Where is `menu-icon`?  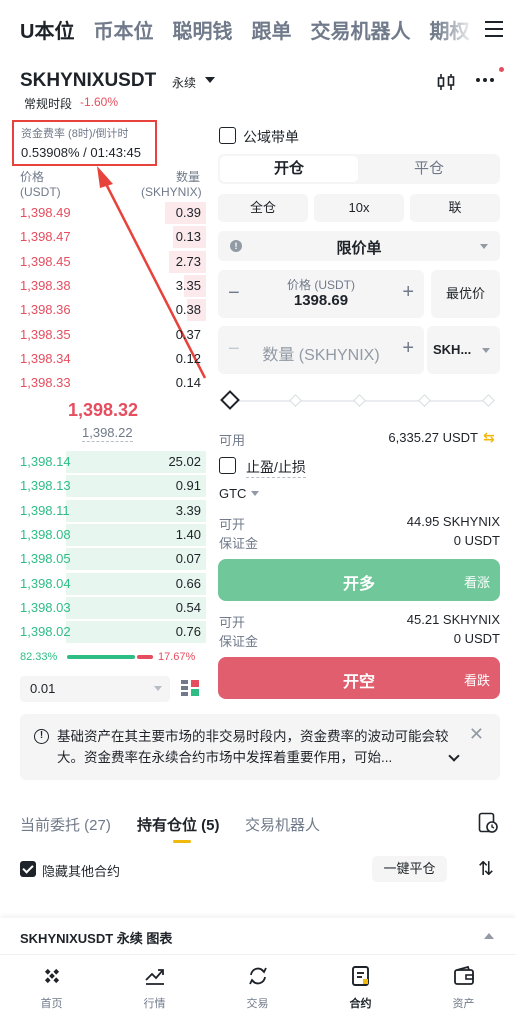 menu-icon is located at coordinates (494, 29).